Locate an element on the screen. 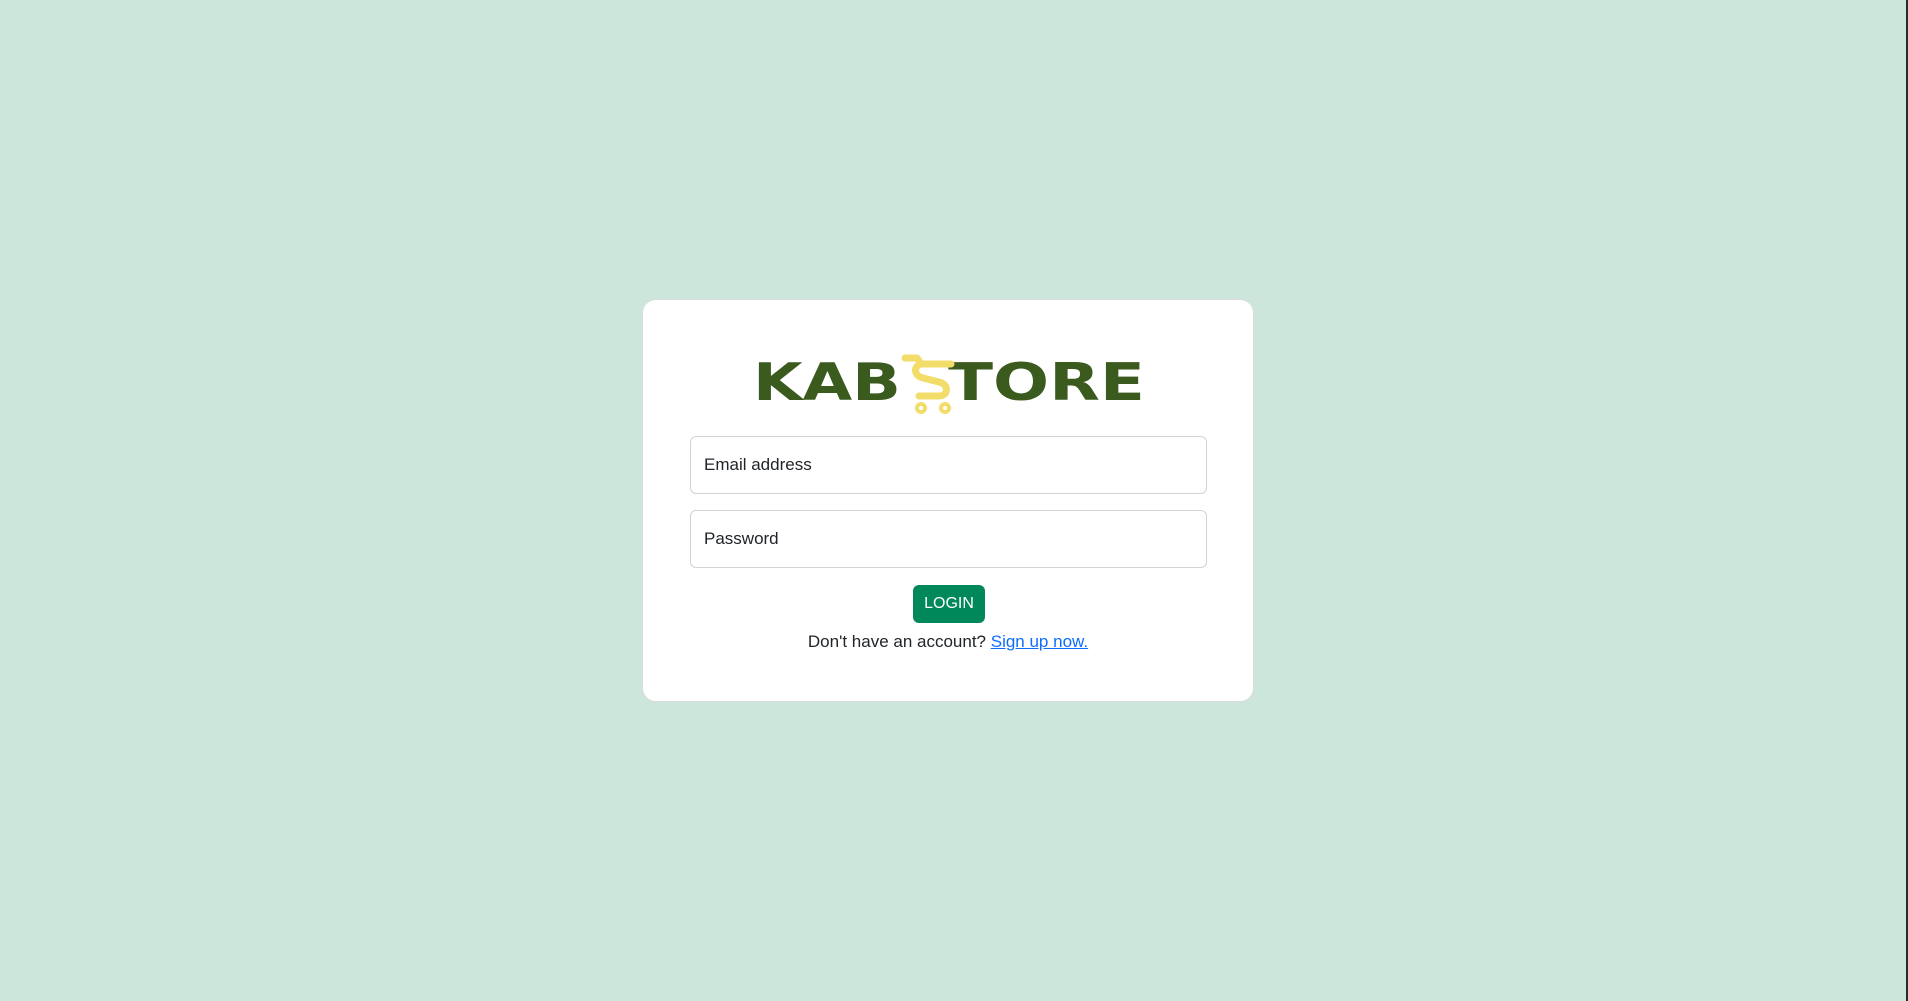 The image size is (1908, 1001). signup-prompt-text: Don't have an account? is located at coordinates (896, 641).